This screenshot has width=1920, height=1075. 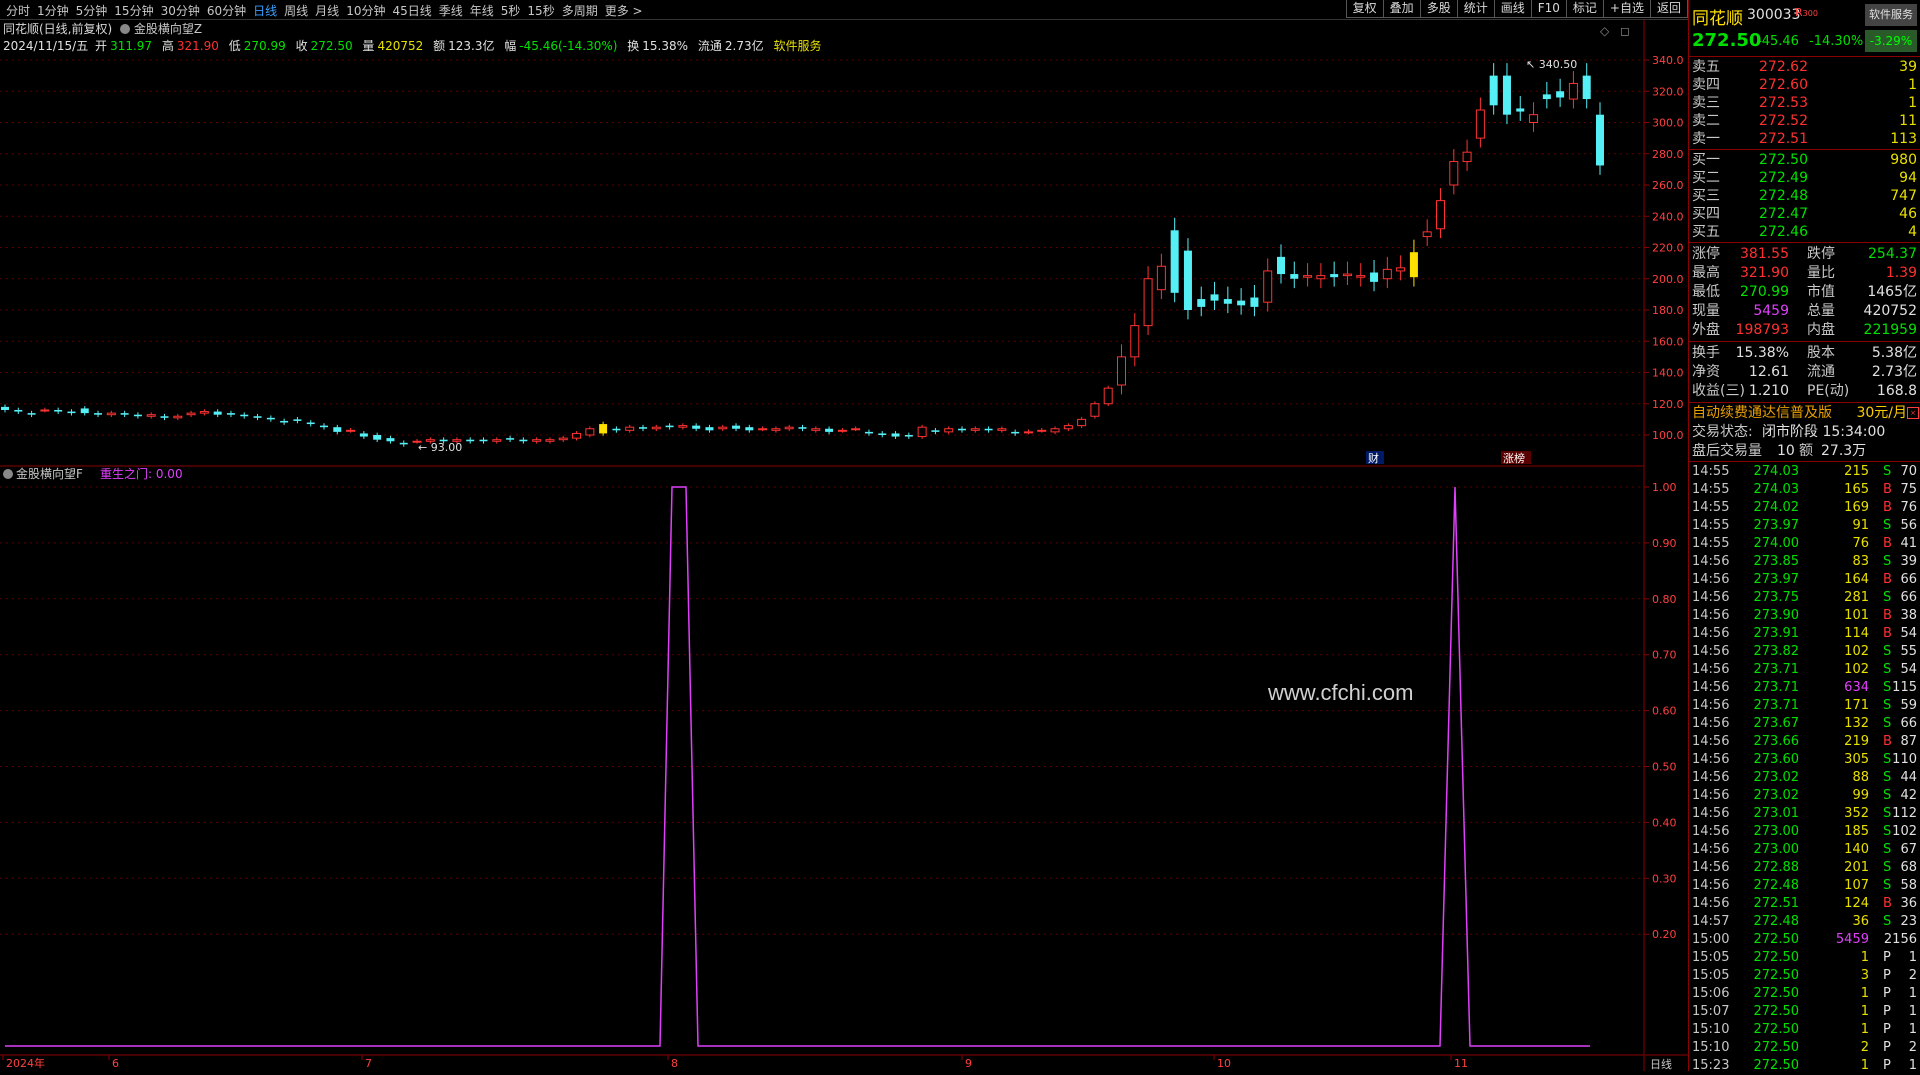 I want to click on tick-row: 14:56 273.71 102 S 54, so click(x=1804, y=670).